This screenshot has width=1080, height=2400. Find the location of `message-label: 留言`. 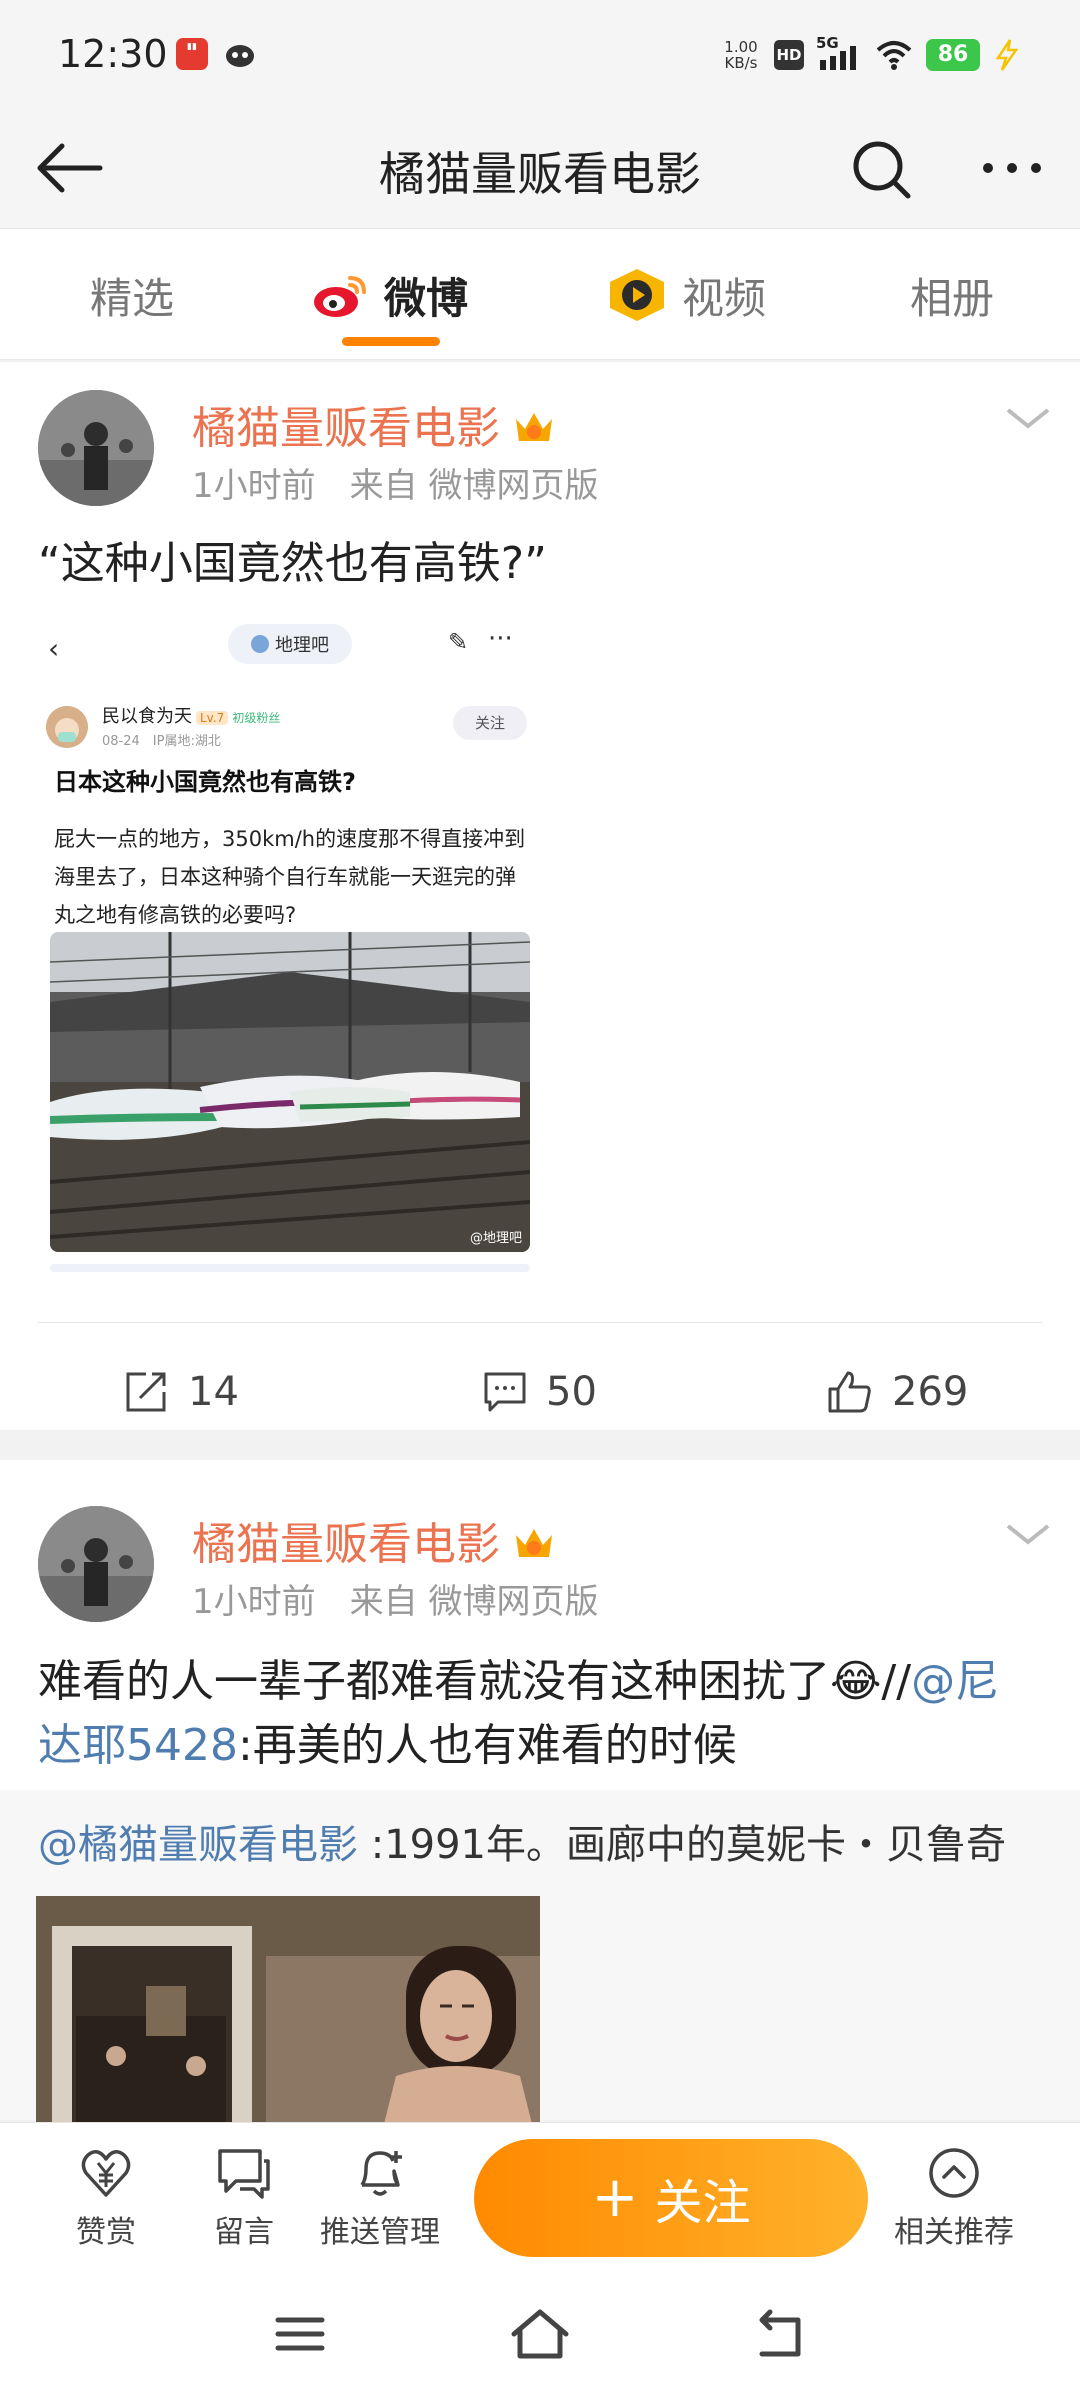

message-label: 留言 is located at coordinates (244, 2232).